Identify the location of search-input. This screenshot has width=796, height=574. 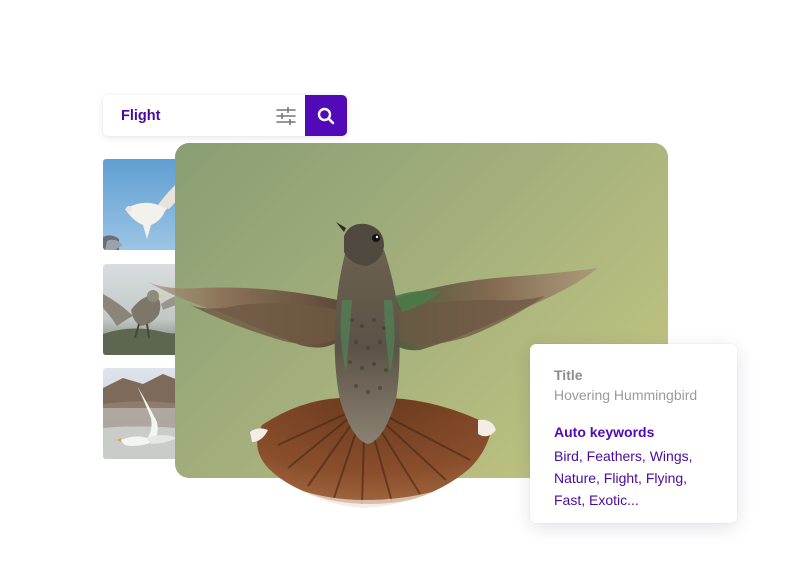
(185, 115).